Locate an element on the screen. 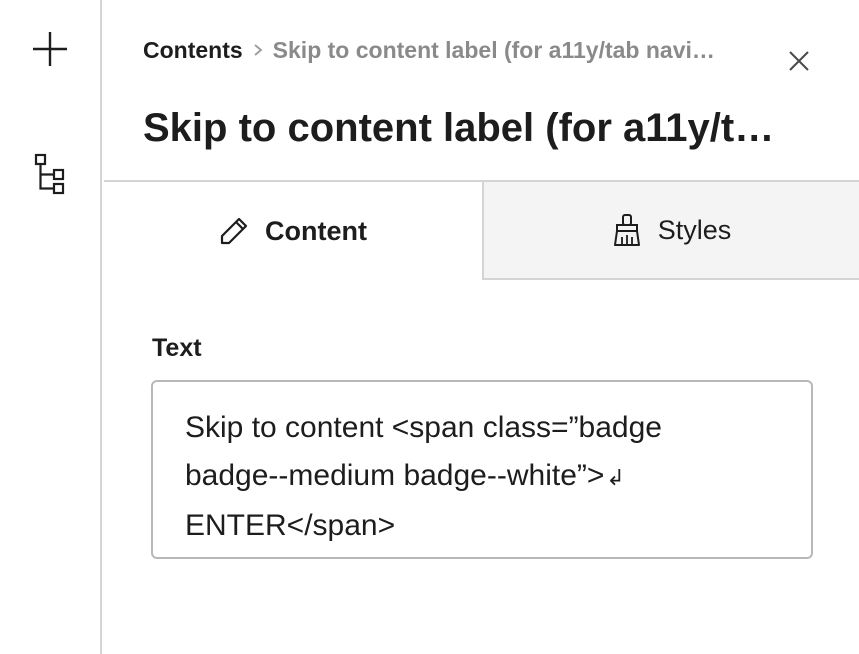  tab-content: Content is located at coordinates (293, 231).